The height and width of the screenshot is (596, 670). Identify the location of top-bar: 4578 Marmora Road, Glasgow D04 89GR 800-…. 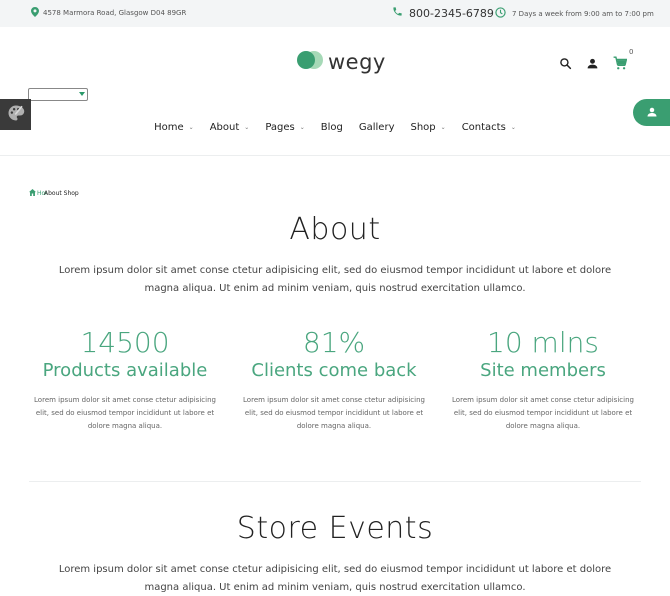
(335, 13).